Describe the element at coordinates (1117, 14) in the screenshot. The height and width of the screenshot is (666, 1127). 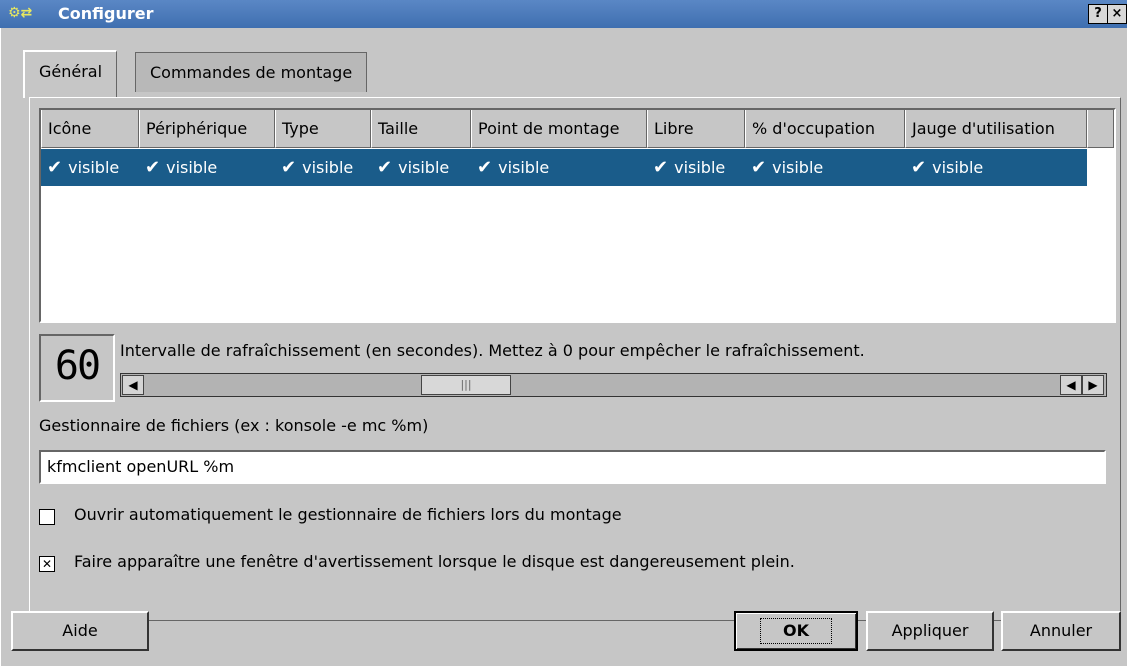
I see `close-title-button: ×` at that location.